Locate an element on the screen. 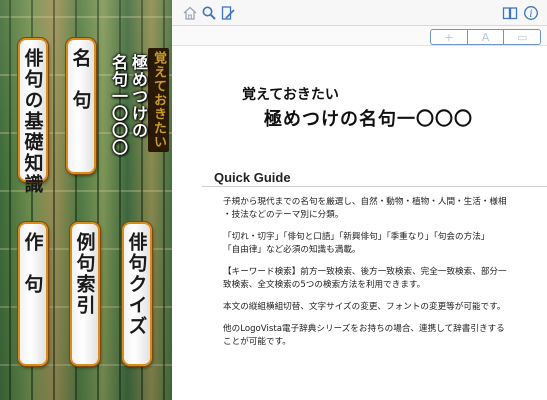 The image size is (547, 400). view-options-bar: + A ▭ is located at coordinates (359, 36).